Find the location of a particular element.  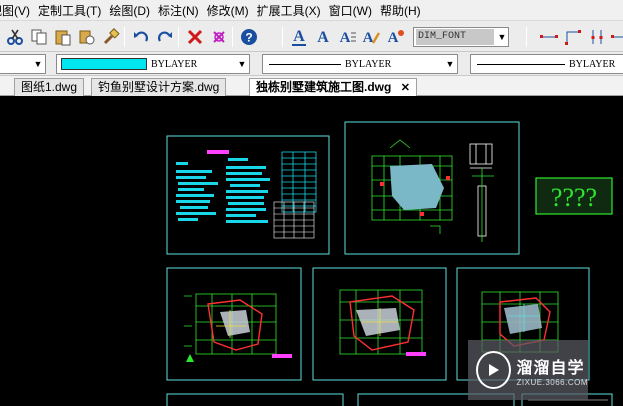

text-style-dropdown: DIM_FONT ▼ is located at coordinates (461, 37).